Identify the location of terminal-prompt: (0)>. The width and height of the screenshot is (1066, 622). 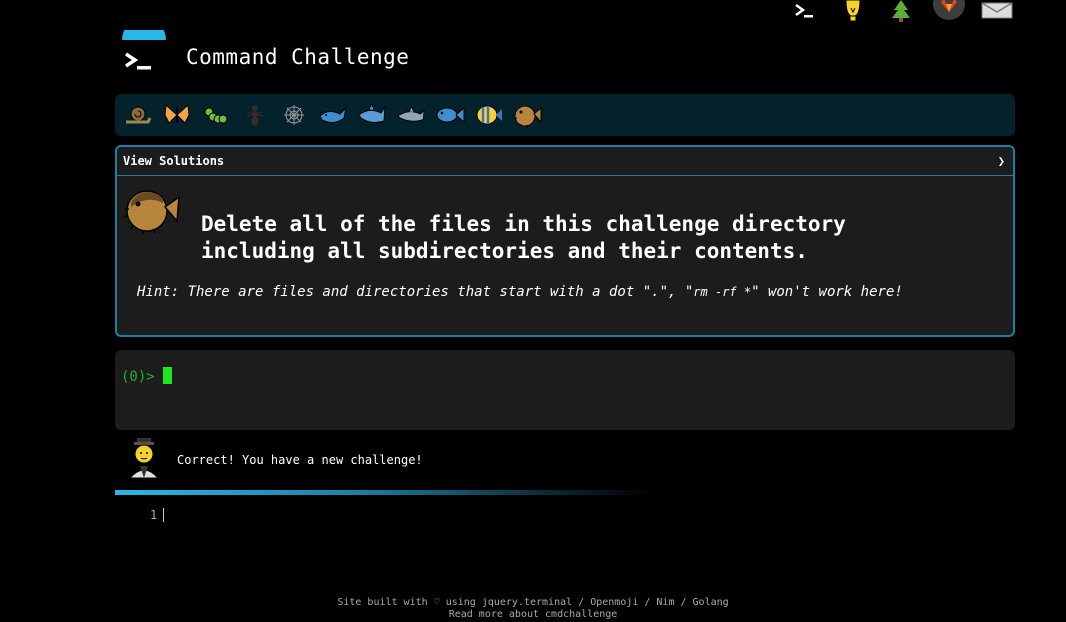
(146, 376).